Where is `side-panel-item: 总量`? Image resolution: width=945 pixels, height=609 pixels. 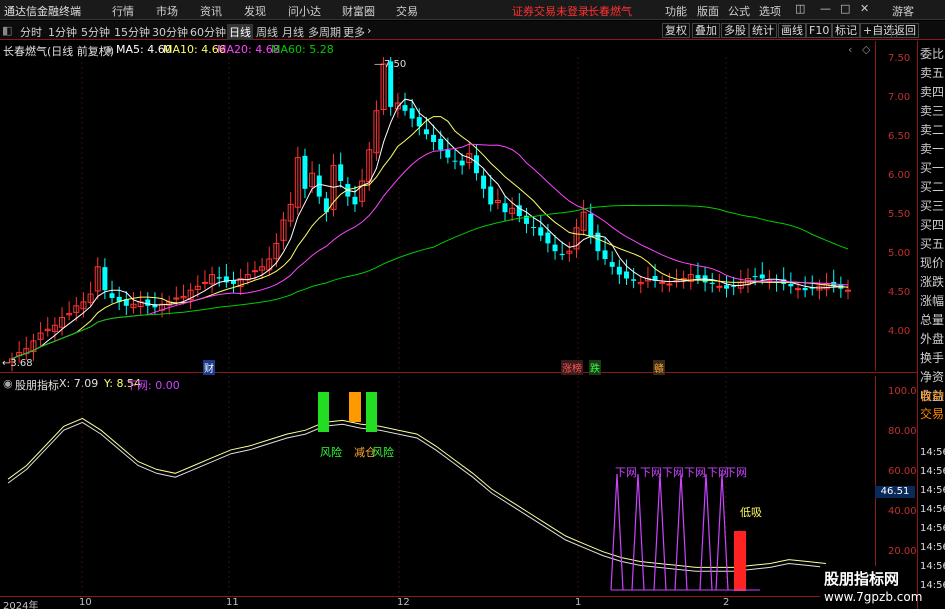 side-panel-item: 总量 is located at coordinates (932, 319).